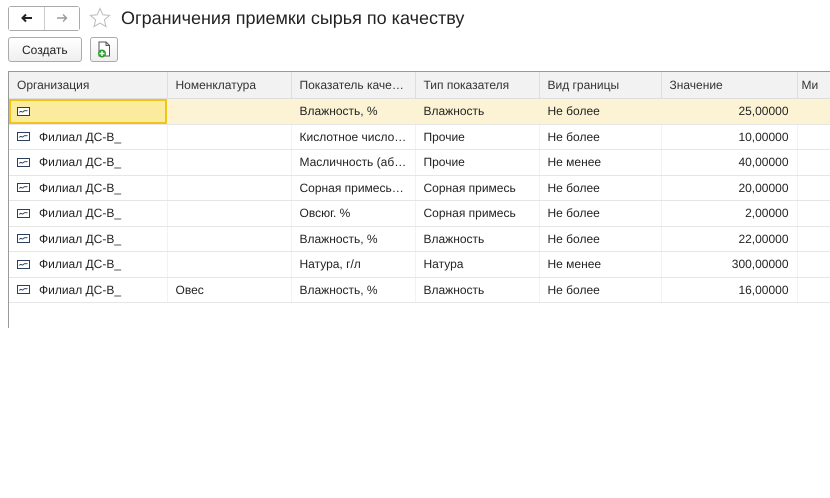 This screenshot has height=498, width=830. I want to click on column-header: Организация, so click(88, 85).